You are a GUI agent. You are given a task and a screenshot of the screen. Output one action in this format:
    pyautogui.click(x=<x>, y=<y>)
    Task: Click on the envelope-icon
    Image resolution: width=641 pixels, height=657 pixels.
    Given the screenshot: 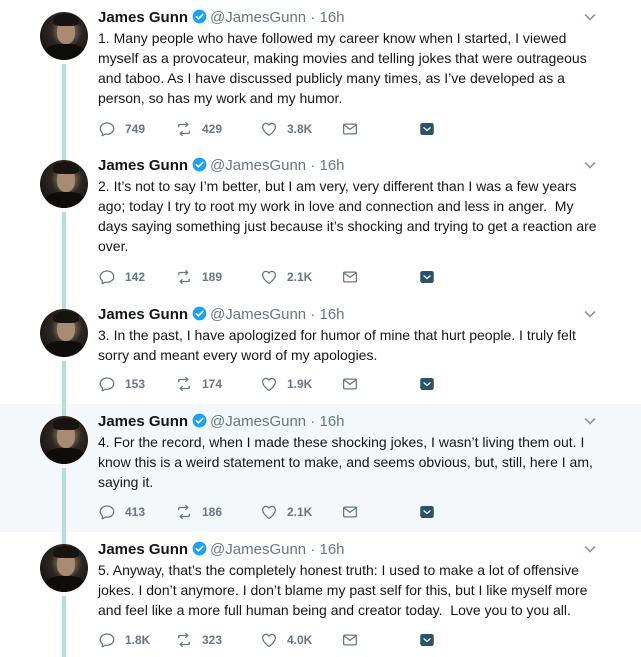 What is the action you would take?
    pyautogui.click(x=350, y=640)
    